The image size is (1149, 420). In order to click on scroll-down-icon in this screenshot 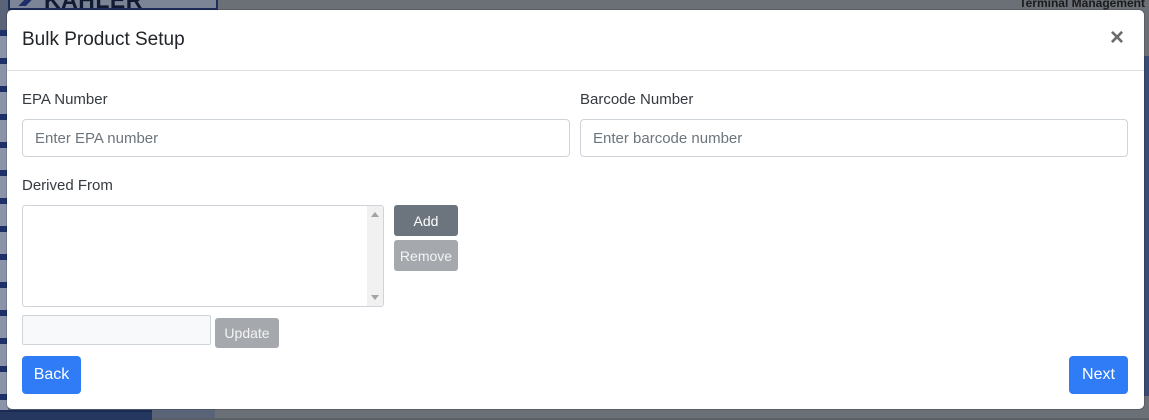, I will do `click(375, 297)`.